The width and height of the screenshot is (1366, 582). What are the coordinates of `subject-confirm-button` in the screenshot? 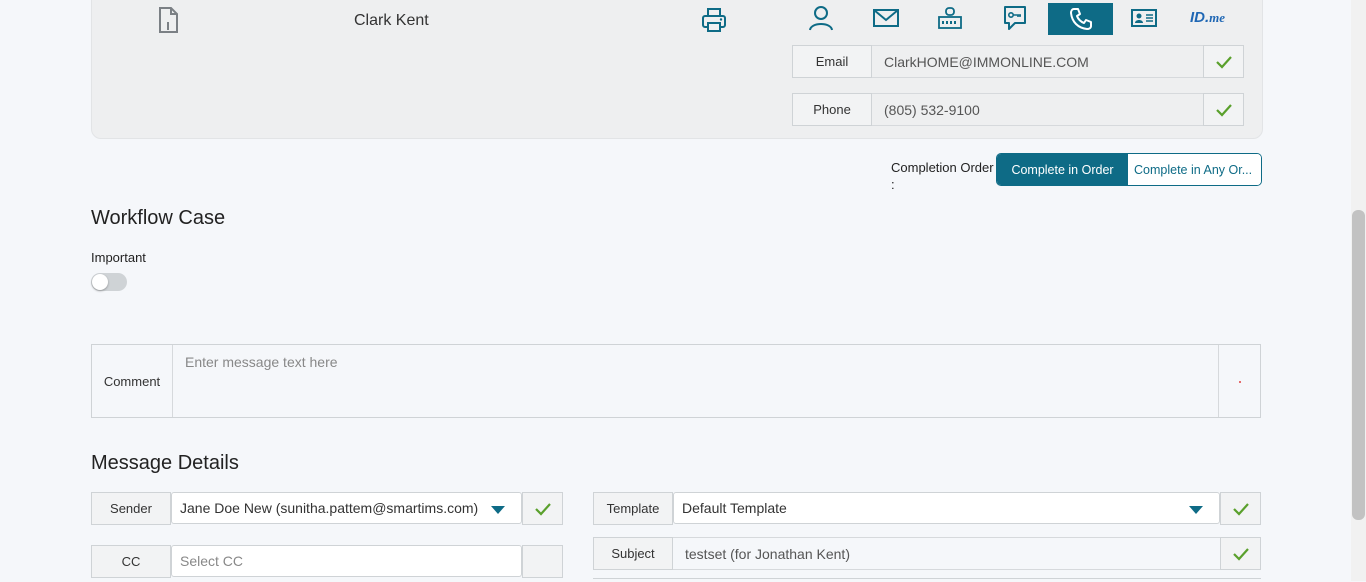 It's located at (1240, 553).